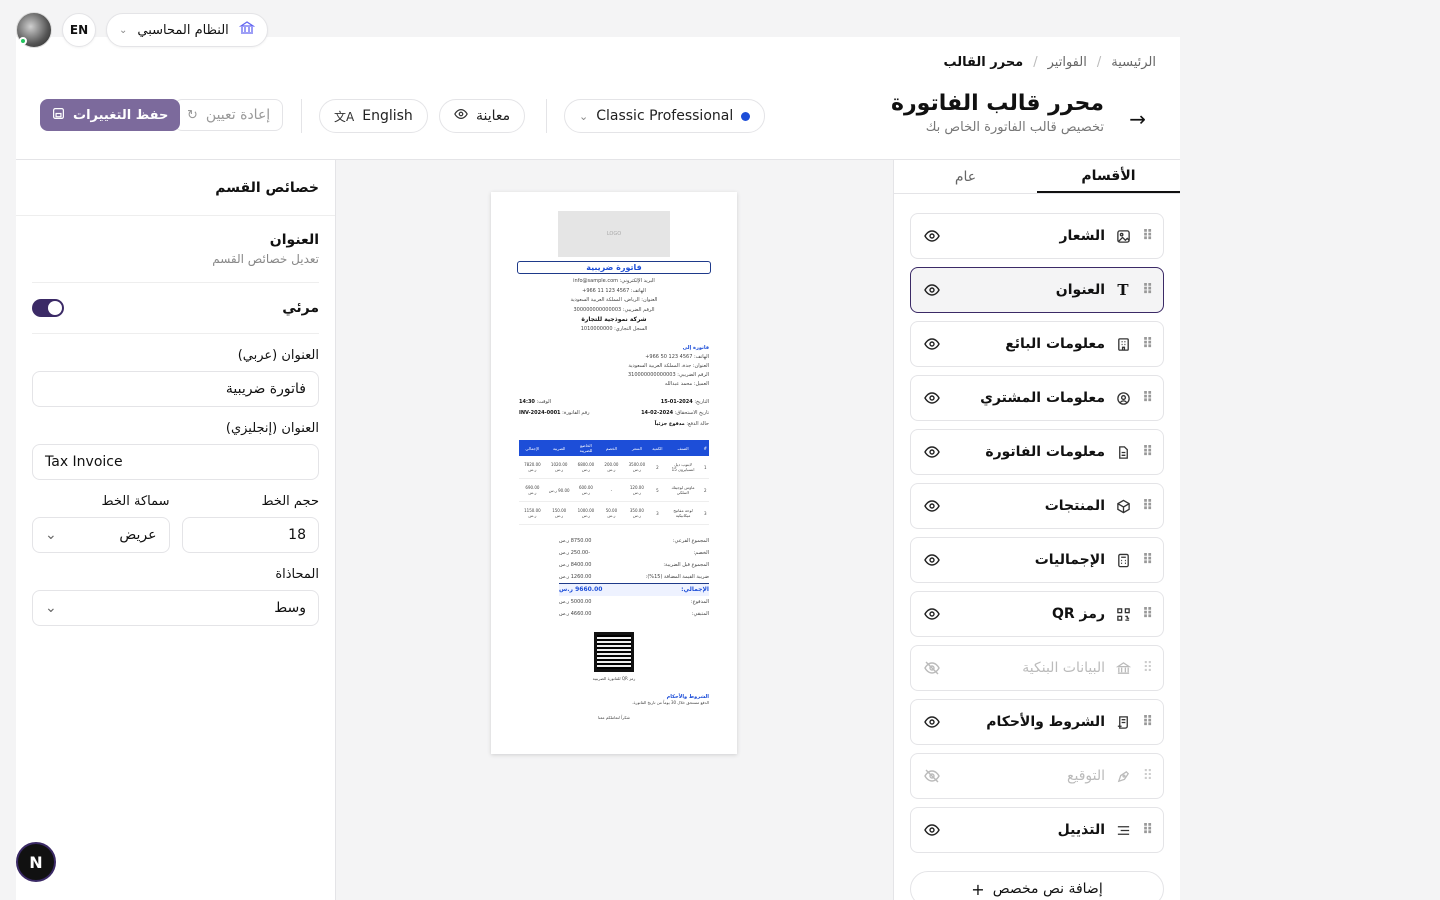 Image resolution: width=1440 pixels, height=900 pixels. I want to click on template-selector: Classic Professional ⌄, so click(665, 116).